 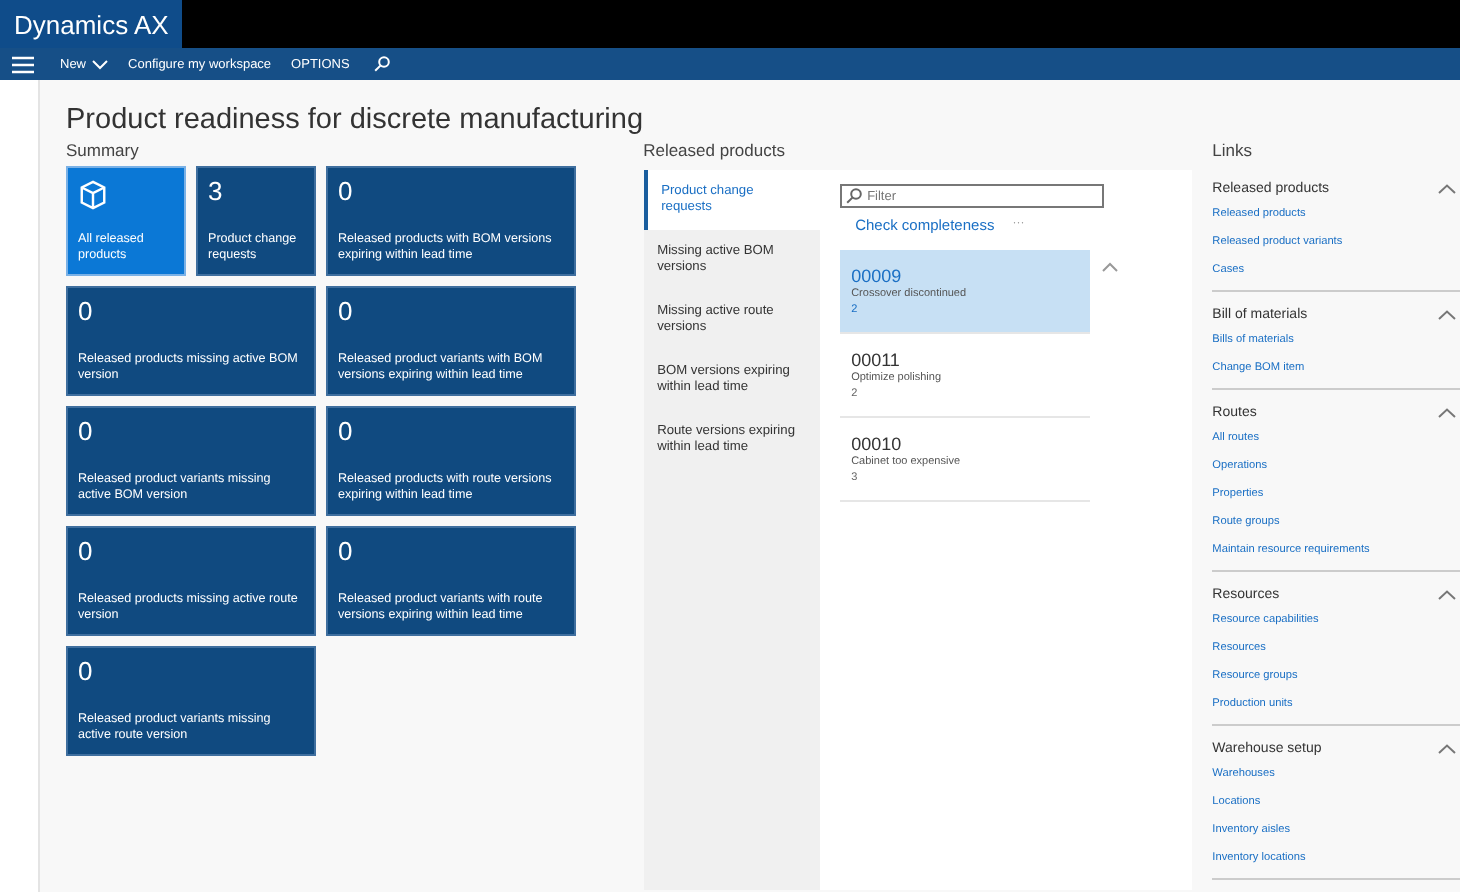 I want to click on page-title: Product readiness for discrete manufacturing, so click(x=356, y=120).